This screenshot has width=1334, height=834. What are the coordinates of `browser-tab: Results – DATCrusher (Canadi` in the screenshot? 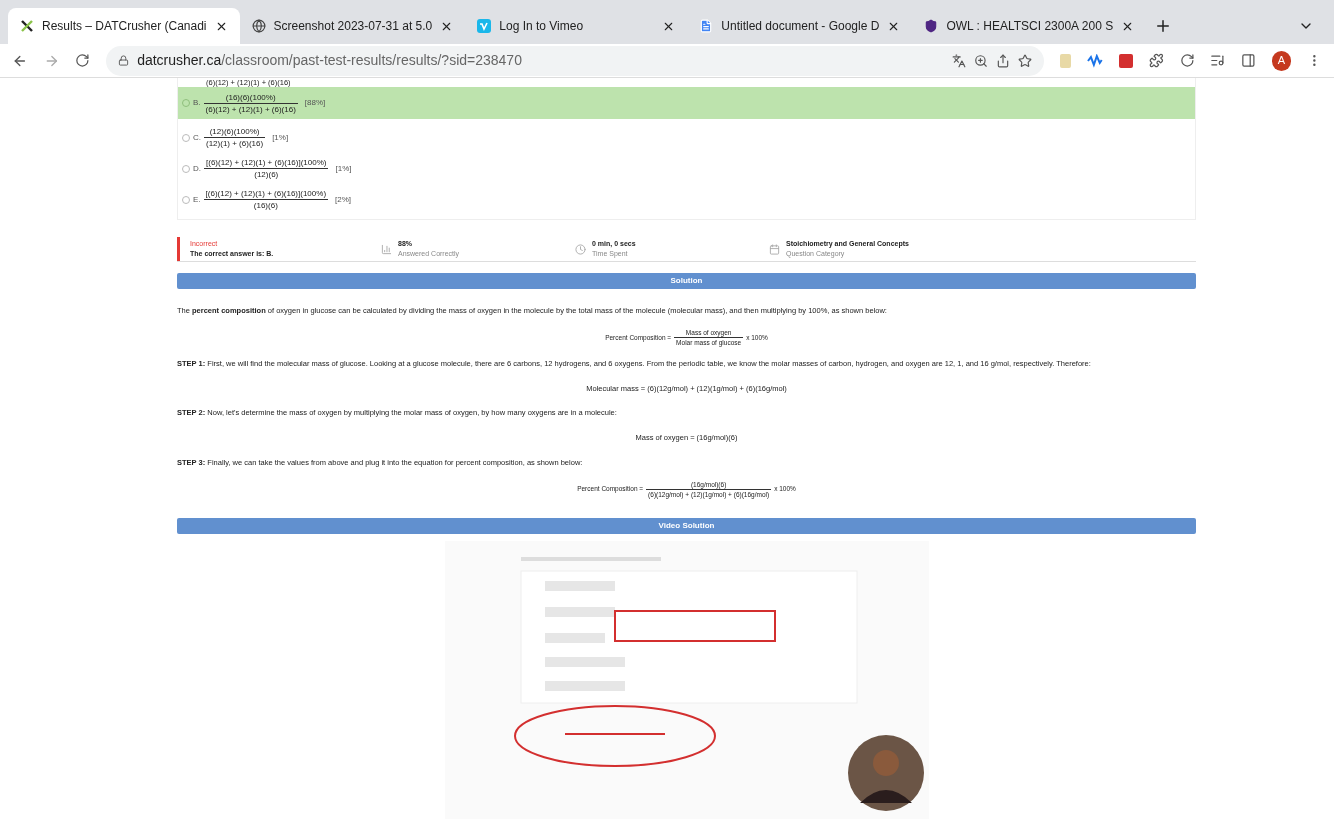 It's located at (124, 26).